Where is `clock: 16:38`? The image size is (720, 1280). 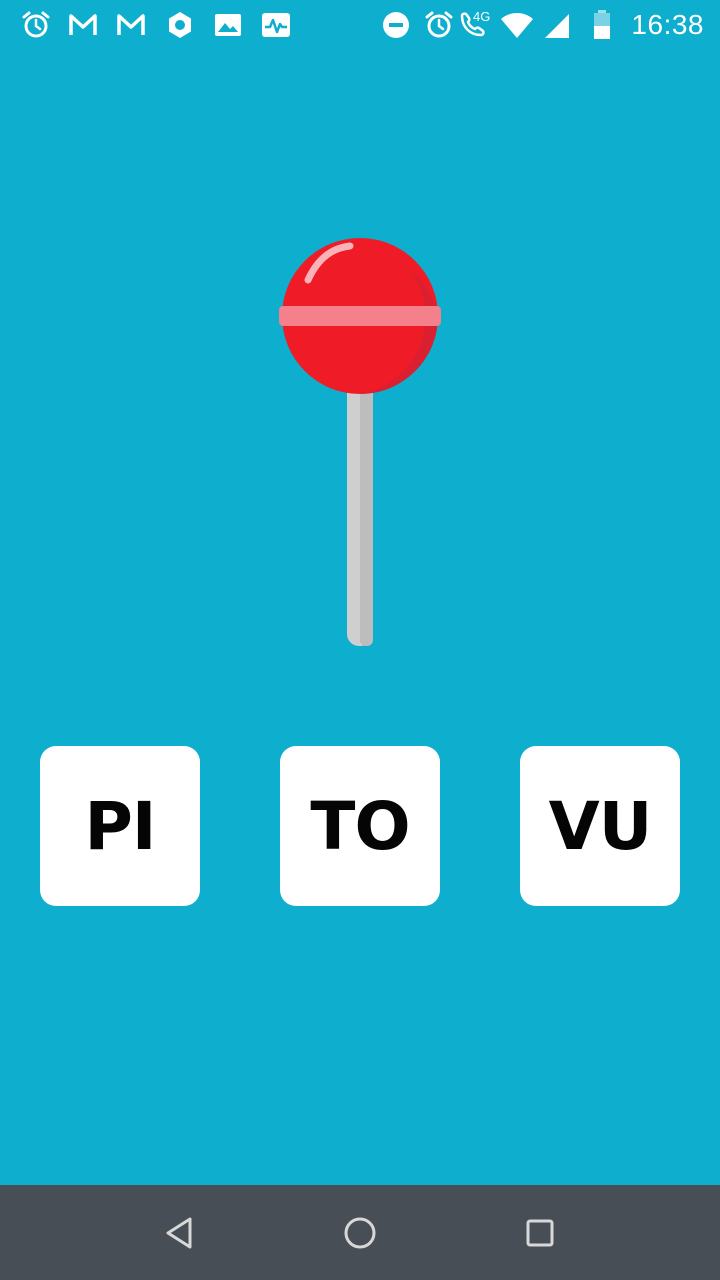 clock: 16:38 is located at coordinates (667, 24).